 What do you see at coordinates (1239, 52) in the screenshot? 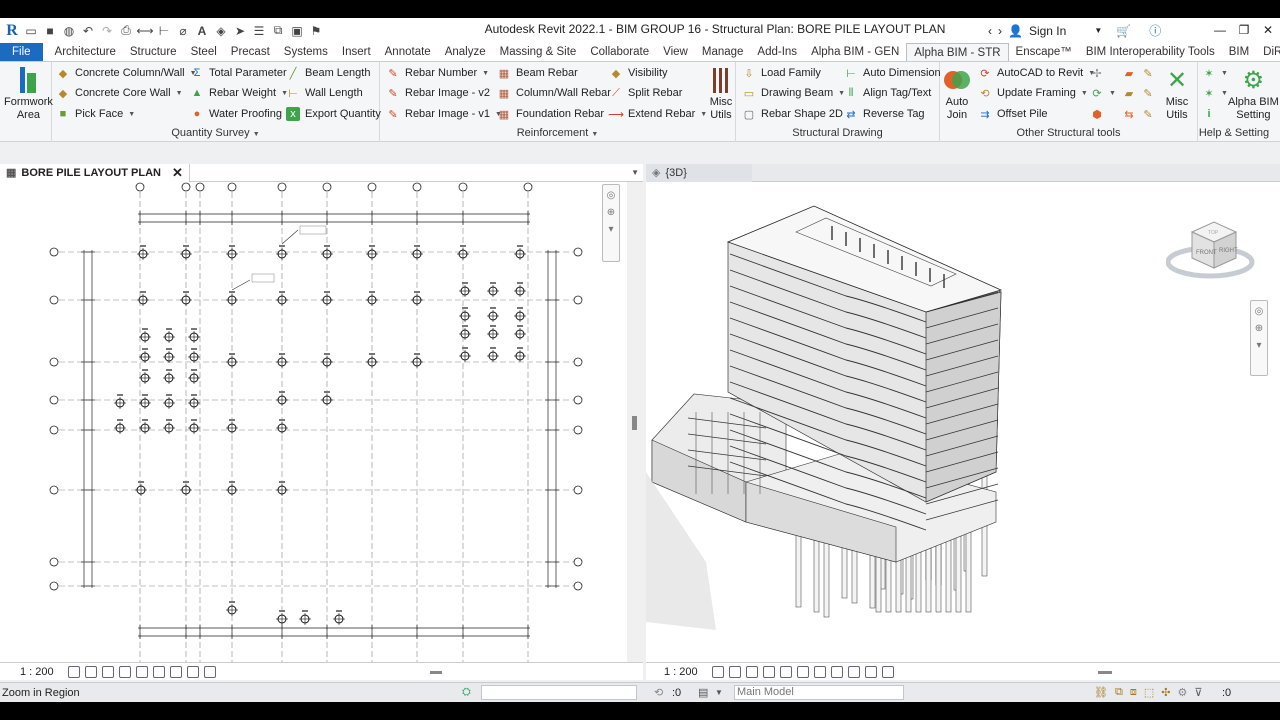
I see `tab-bim: BIM` at bounding box center [1239, 52].